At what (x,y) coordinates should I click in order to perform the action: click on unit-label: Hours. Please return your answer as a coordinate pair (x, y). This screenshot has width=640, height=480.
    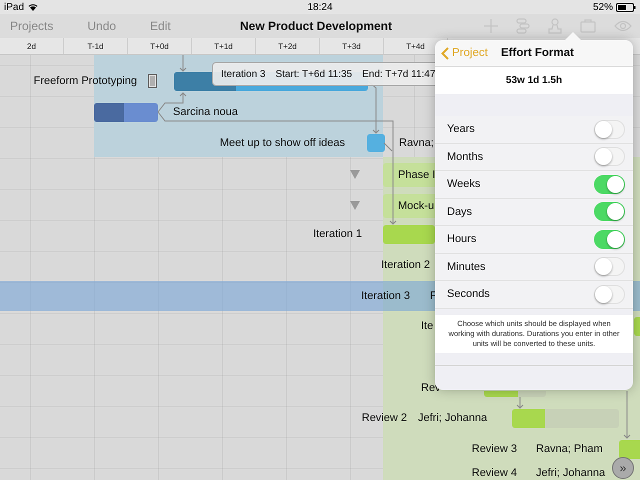
    Looking at the image, I should click on (461, 239).